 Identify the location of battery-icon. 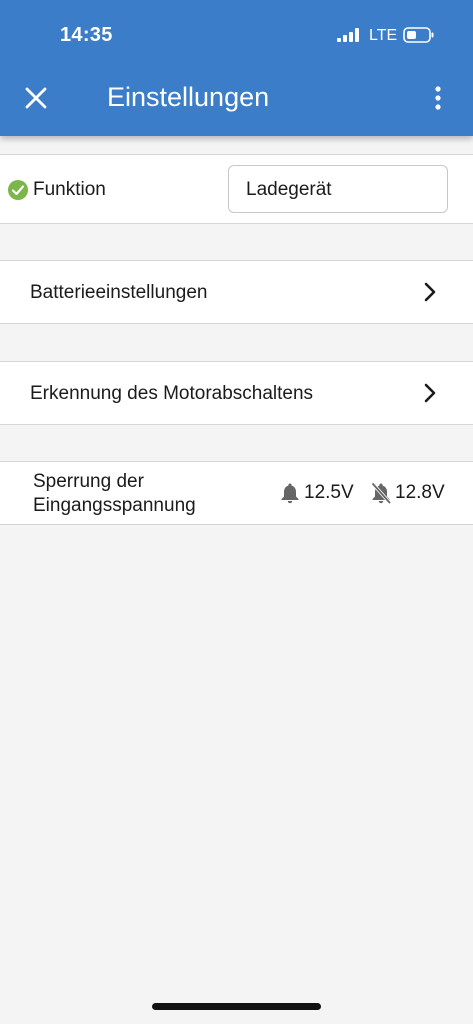
(419, 37).